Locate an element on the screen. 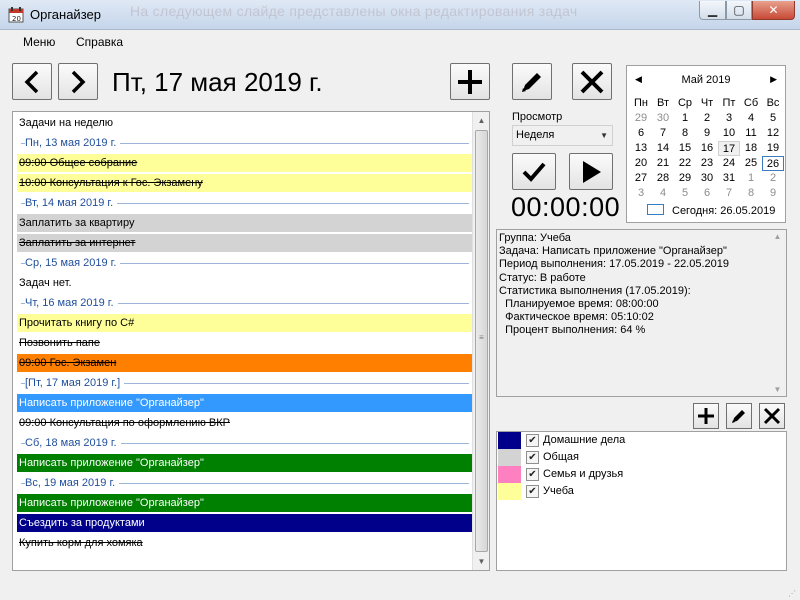 This screenshot has width=800, height=600. task-row: Задач нет. is located at coordinates (245, 283).